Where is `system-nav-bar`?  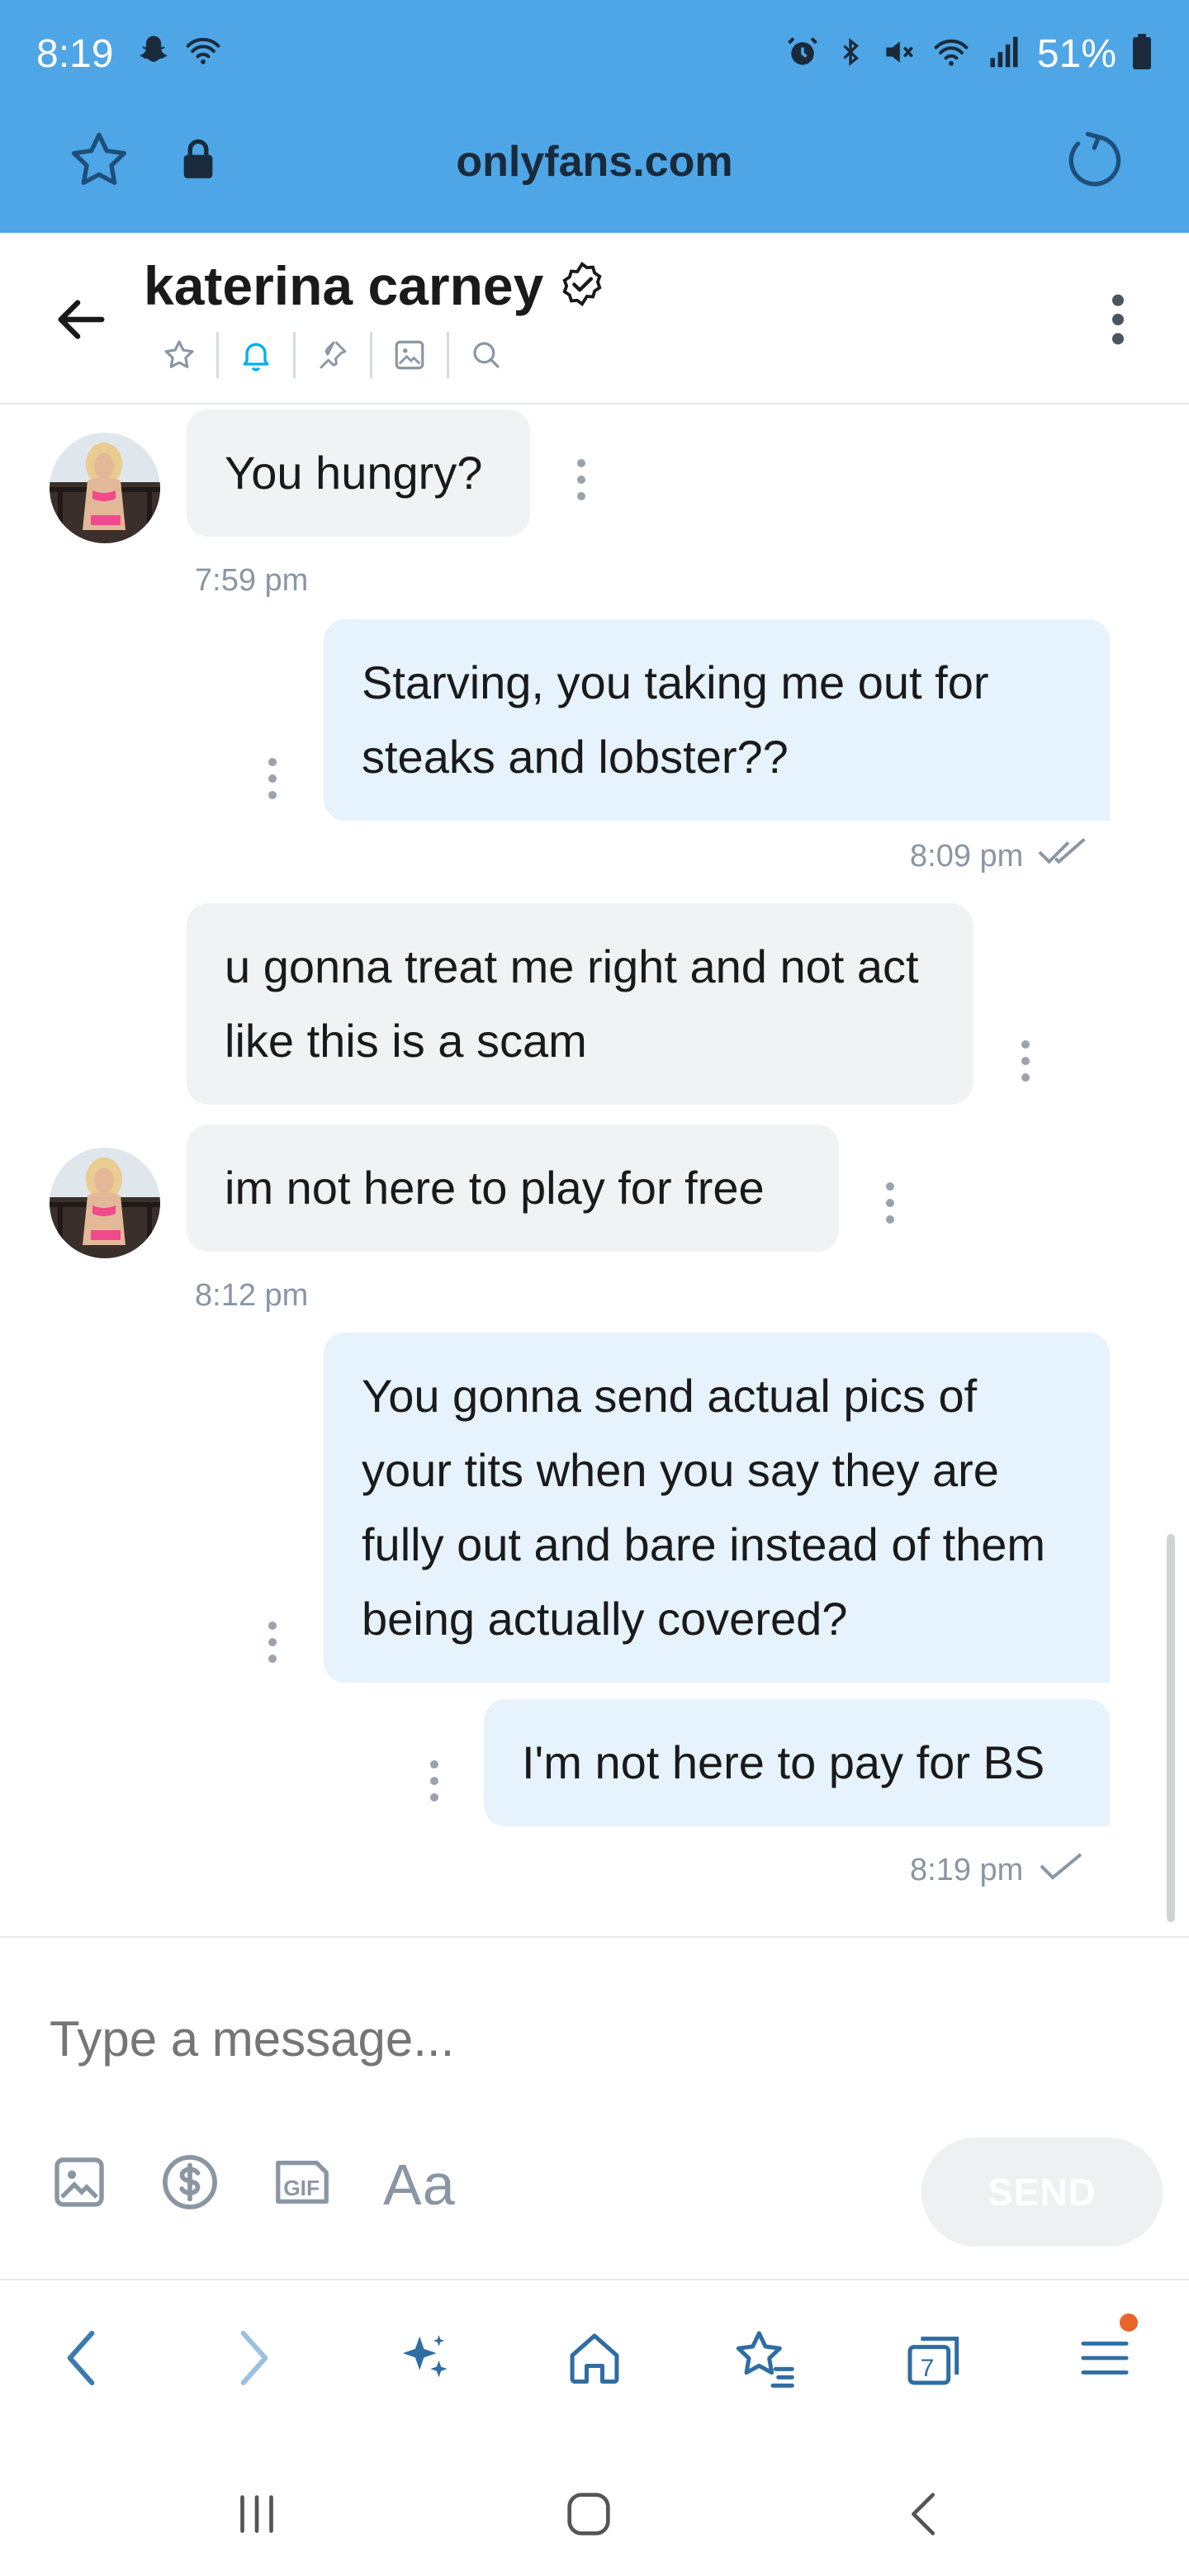
system-nav-bar is located at coordinates (594, 2506).